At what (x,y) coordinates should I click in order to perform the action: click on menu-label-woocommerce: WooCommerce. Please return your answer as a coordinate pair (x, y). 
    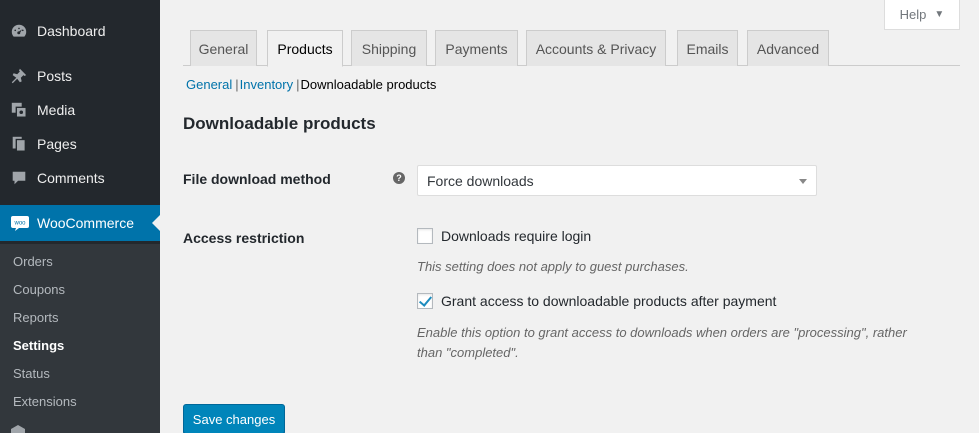
    Looking at the image, I should click on (85, 223).